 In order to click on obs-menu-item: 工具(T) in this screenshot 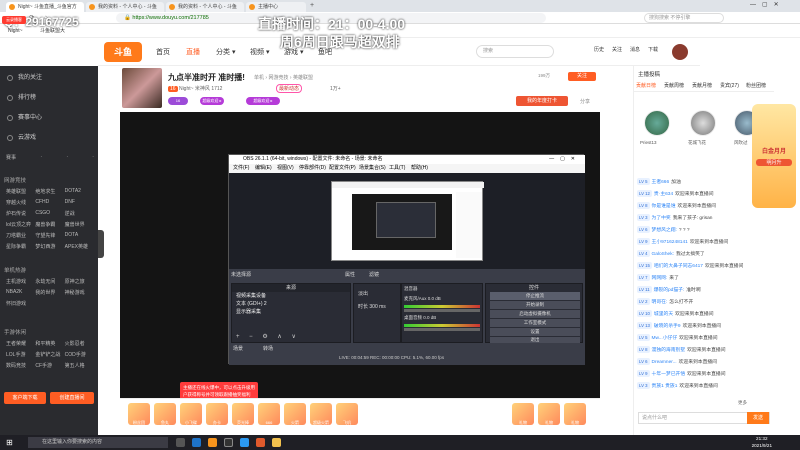, I will do `click(397, 168)`.